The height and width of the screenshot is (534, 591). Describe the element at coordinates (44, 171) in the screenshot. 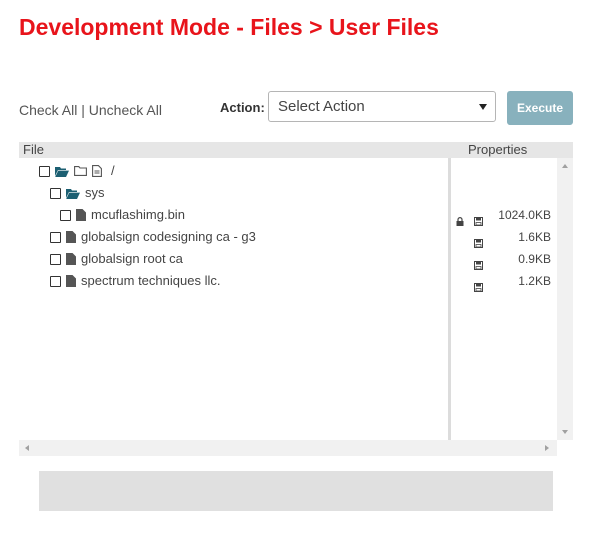

I see `root-checkbox` at that location.